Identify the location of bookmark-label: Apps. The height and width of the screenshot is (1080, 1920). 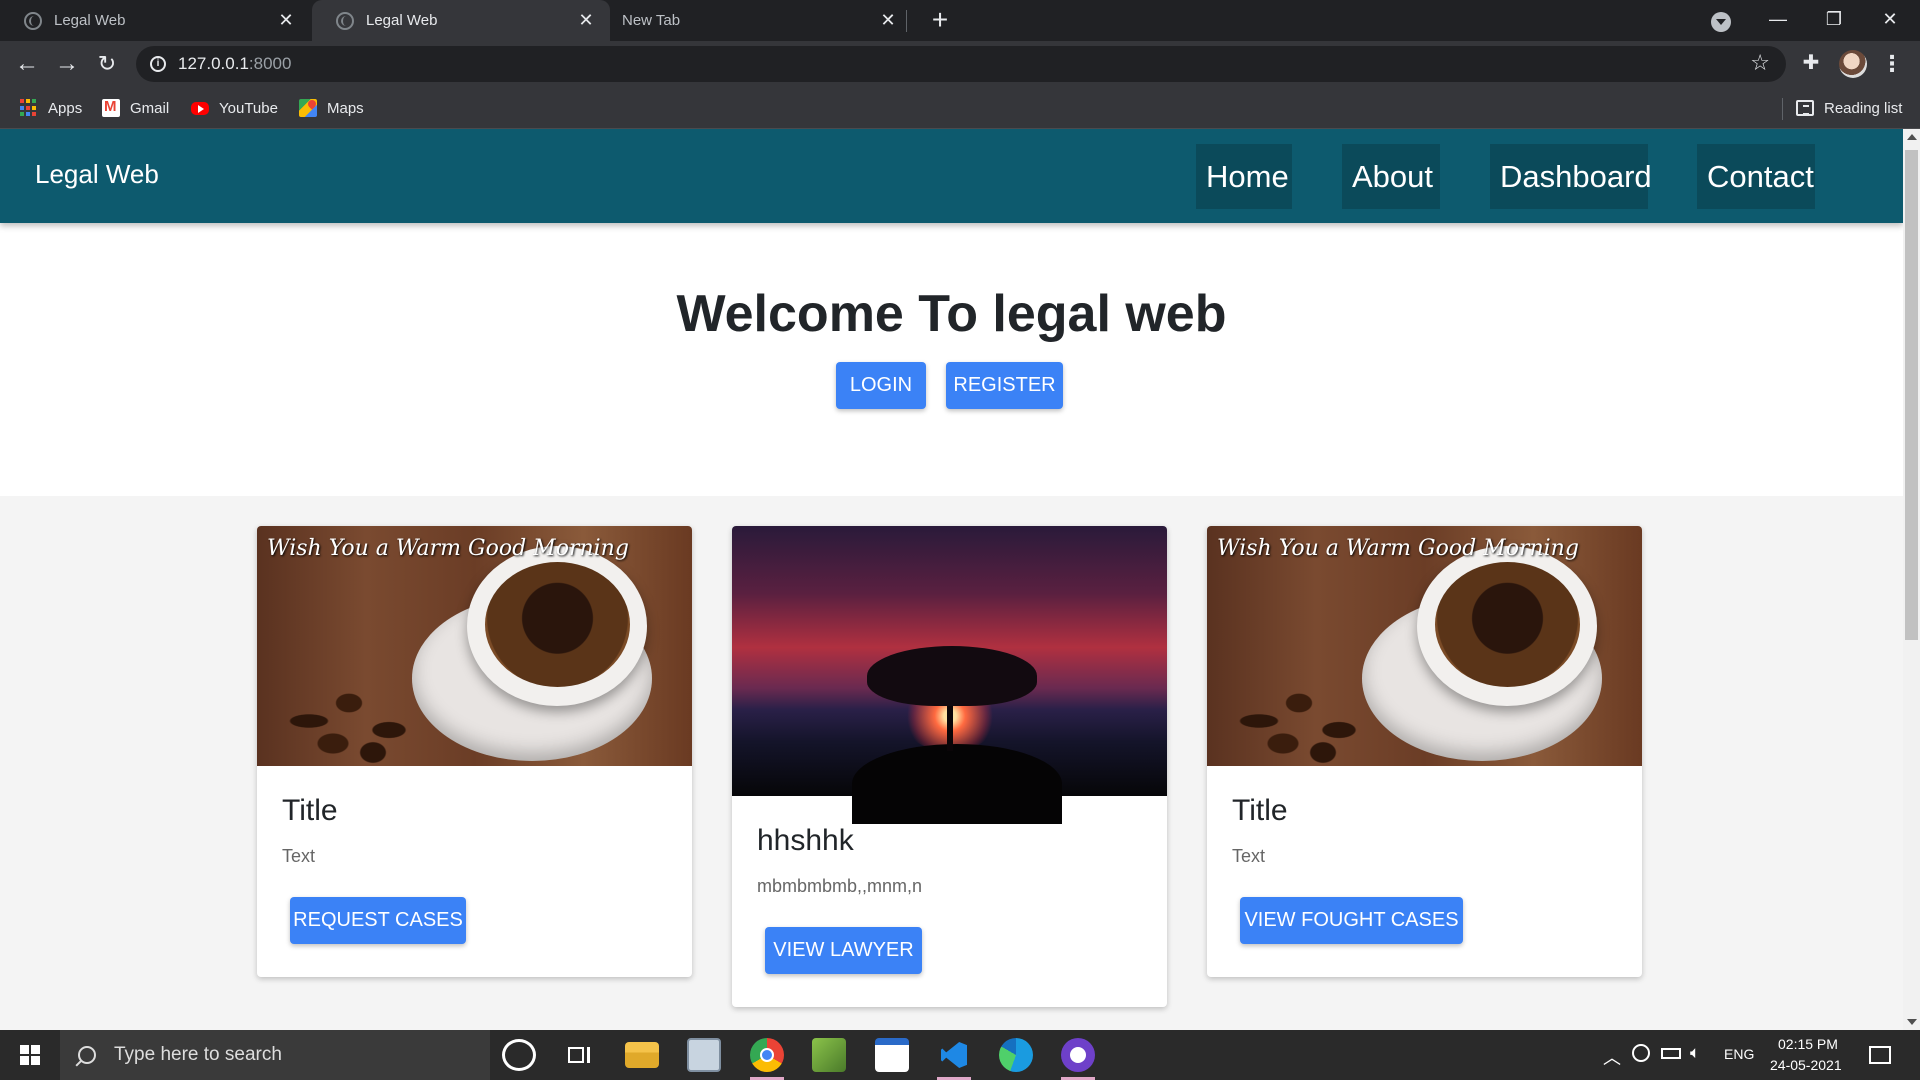
(65, 108).